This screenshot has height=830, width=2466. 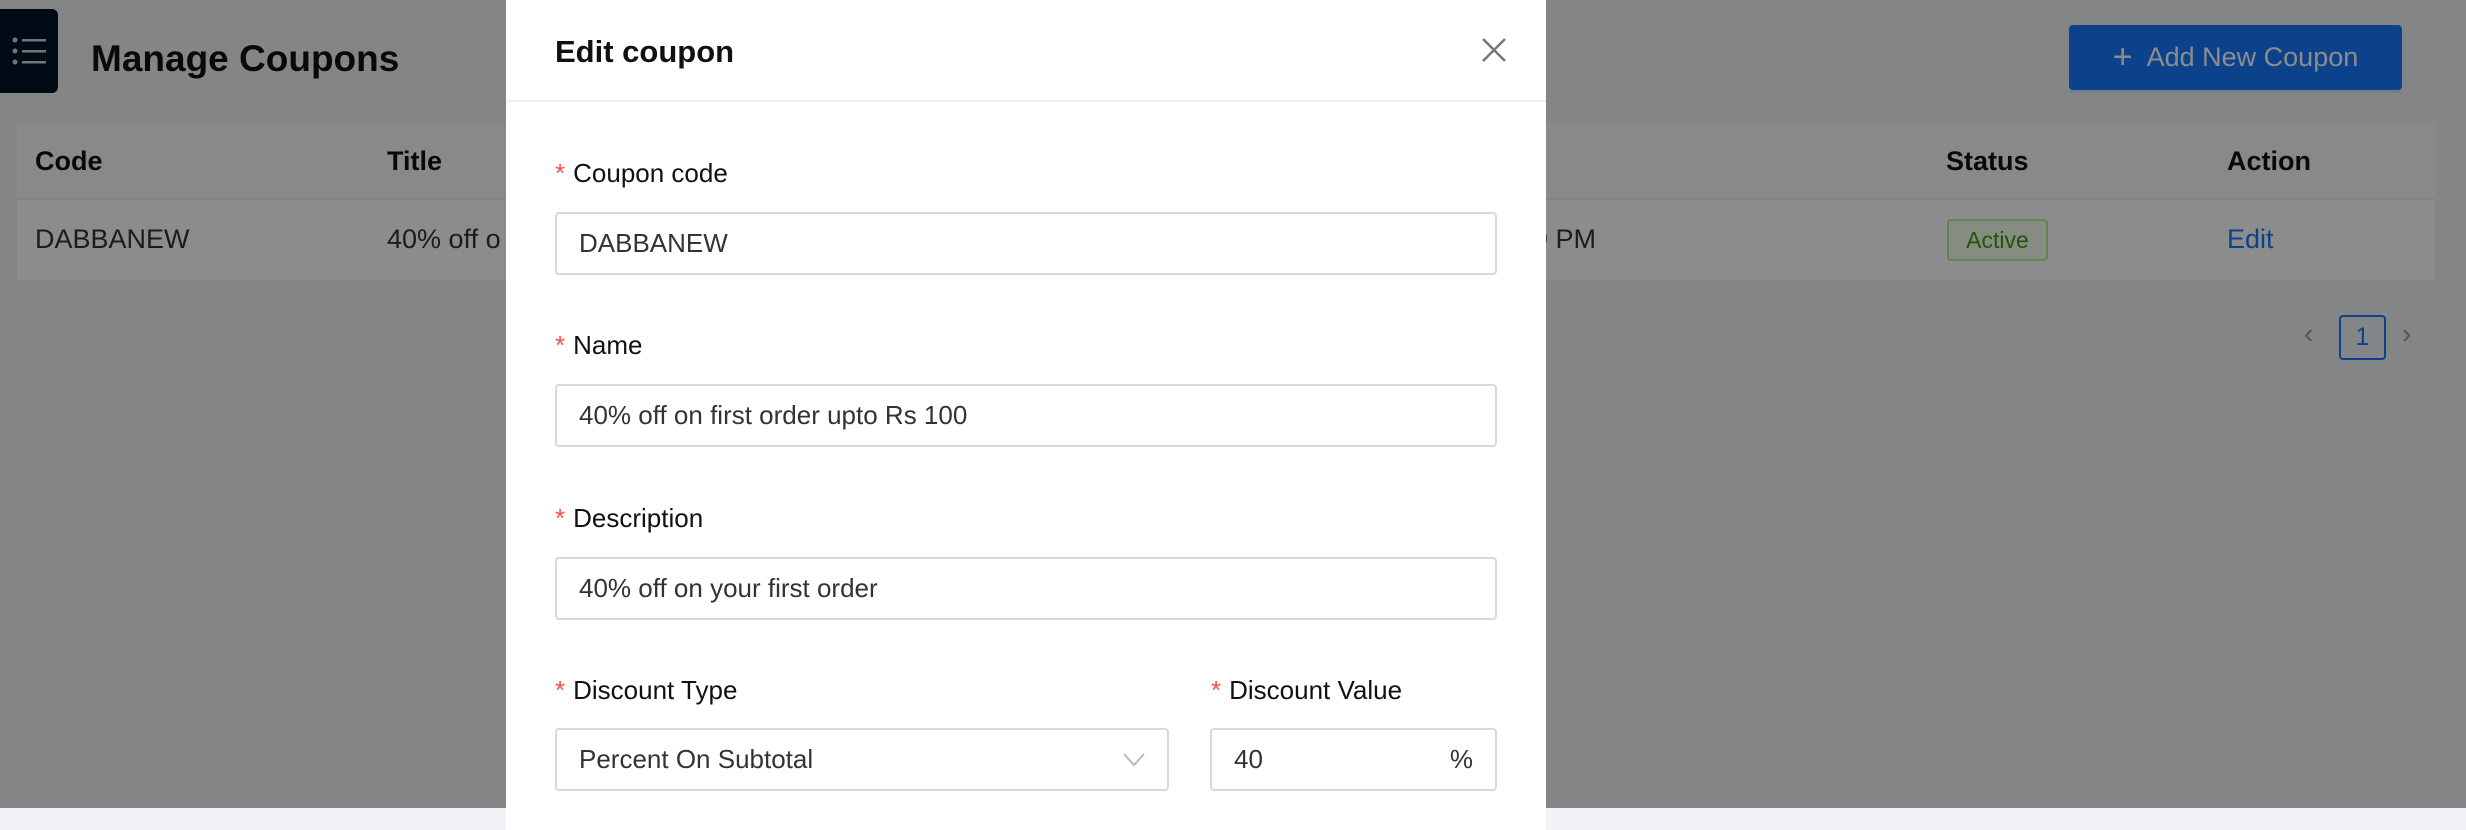 What do you see at coordinates (1494, 50) in the screenshot?
I see `close-icon` at bounding box center [1494, 50].